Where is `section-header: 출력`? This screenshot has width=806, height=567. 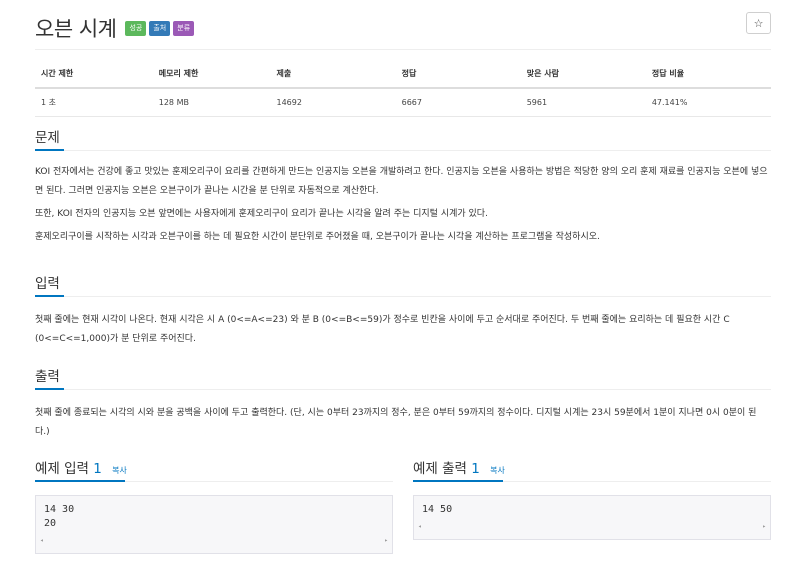
section-header: 출력 is located at coordinates (403, 376).